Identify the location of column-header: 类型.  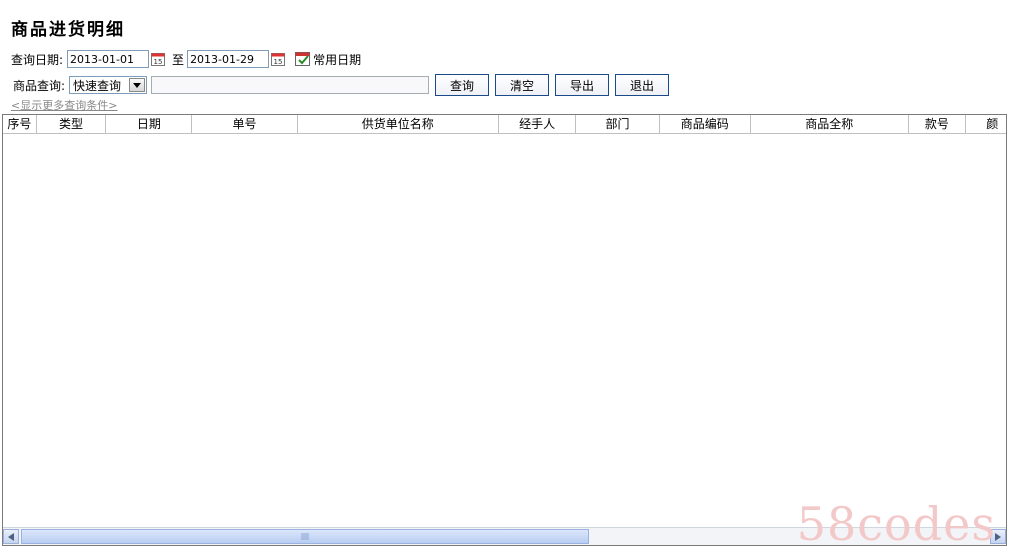
(72, 124).